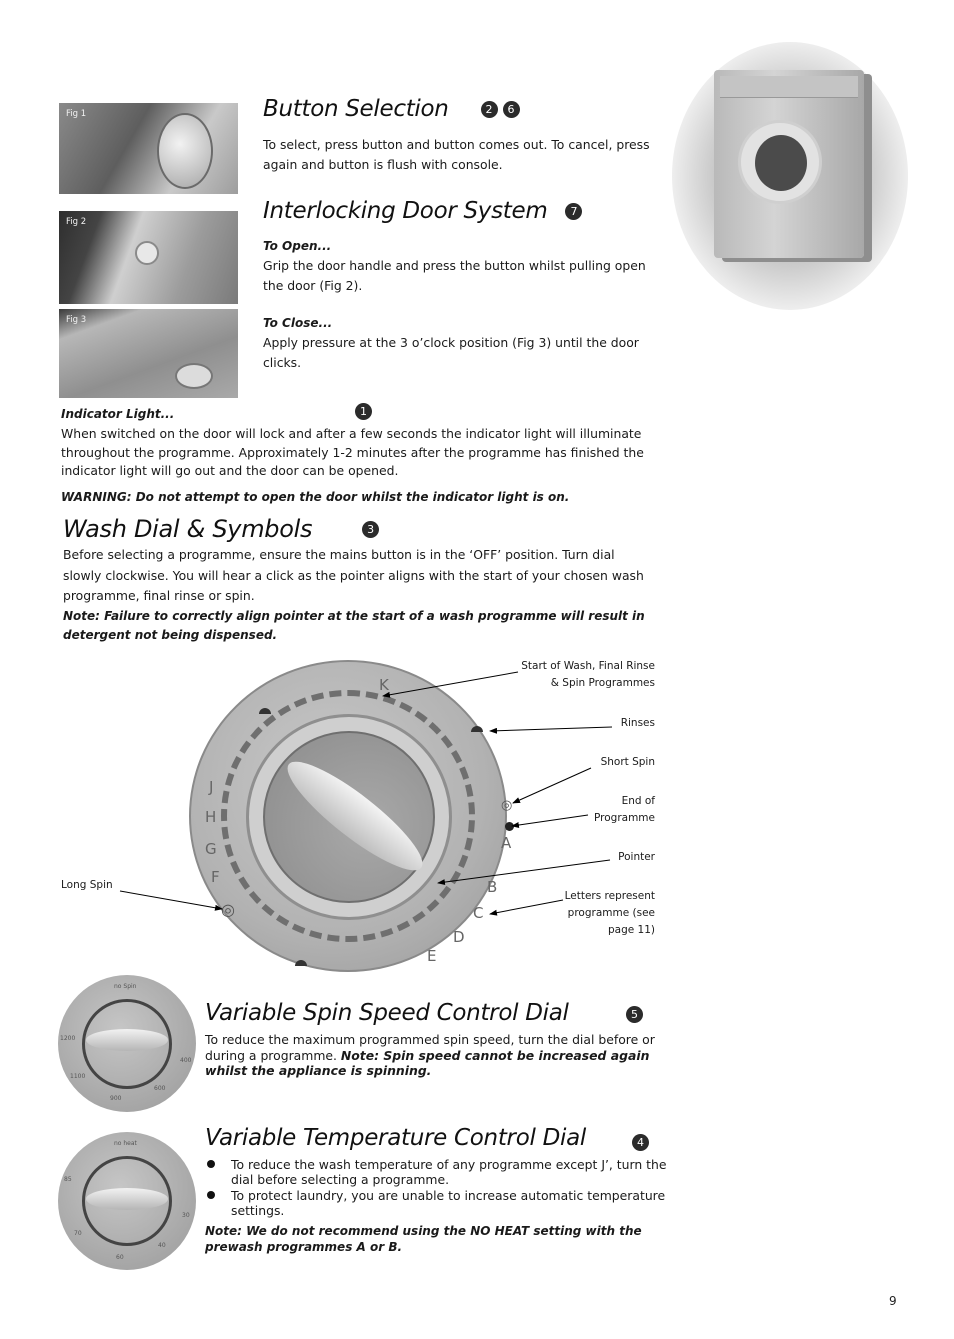  What do you see at coordinates (160, 1088) in the screenshot?
I see `spin-label-600: 600` at bounding box center [160, 1088].